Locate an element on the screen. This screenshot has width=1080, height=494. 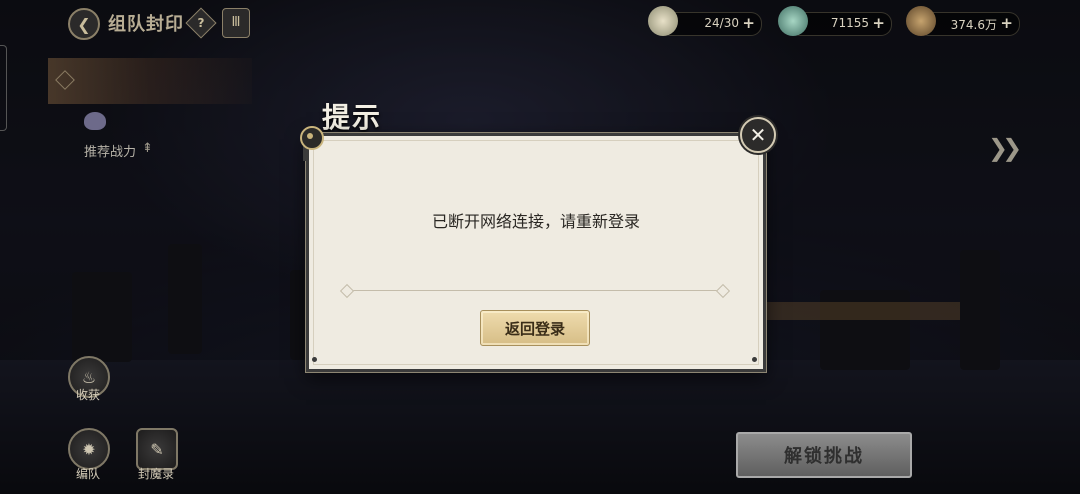
rules-book-button: Ⅲ is located at coordinates (236, 23).